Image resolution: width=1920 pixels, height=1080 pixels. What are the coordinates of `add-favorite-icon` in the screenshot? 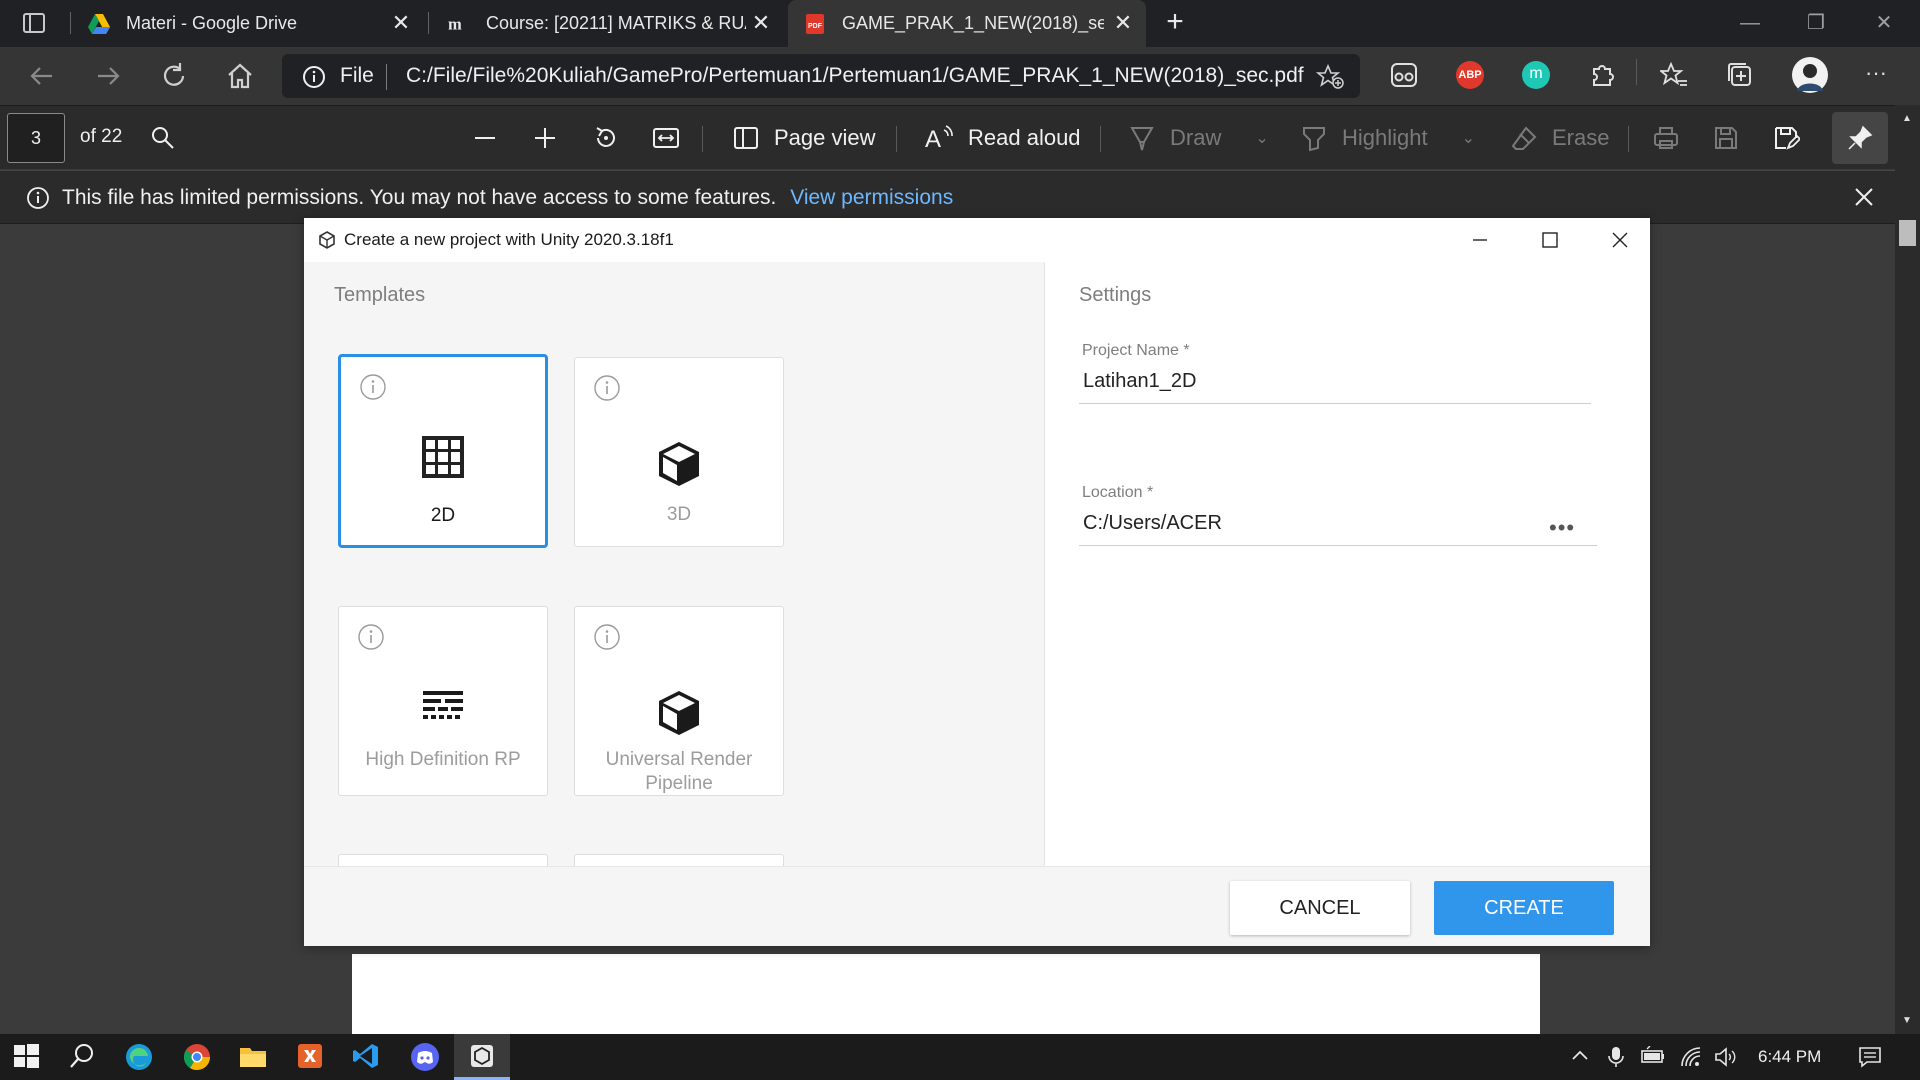 It's located at (1329, 79).